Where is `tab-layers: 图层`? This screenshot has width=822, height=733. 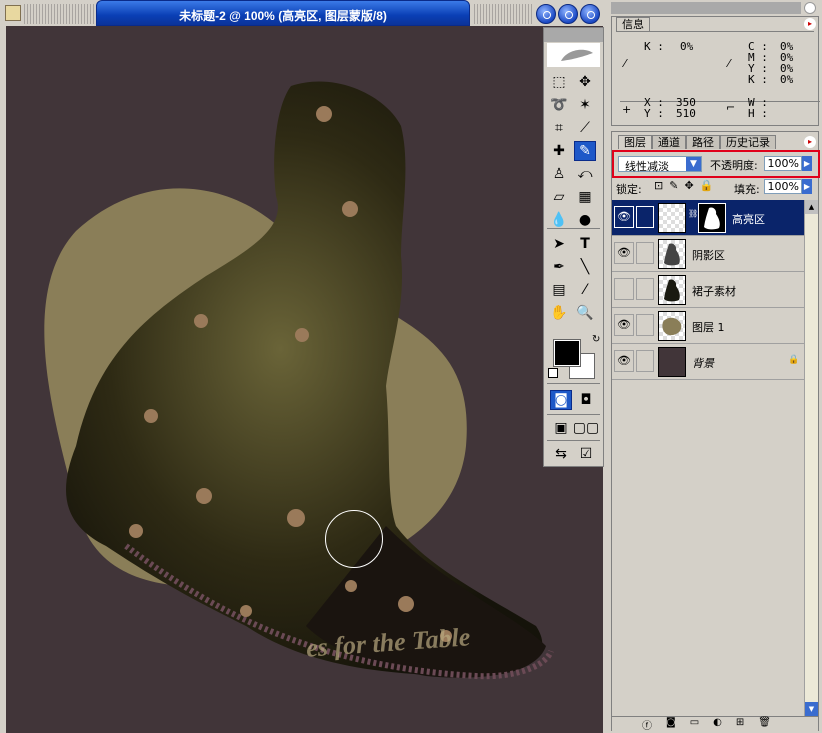 tab-layers: 图层 is located at coordinates (635, 142).